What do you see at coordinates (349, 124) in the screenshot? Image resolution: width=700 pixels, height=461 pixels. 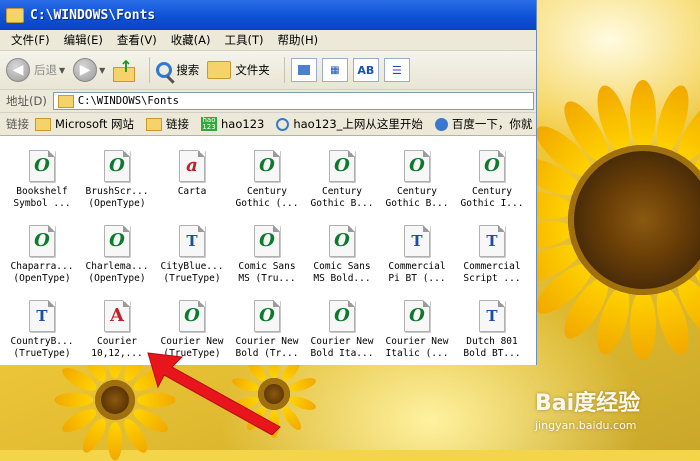 I see `link-hao123-start: hao123_上网从这里开始` at bounding box center [349, 124].